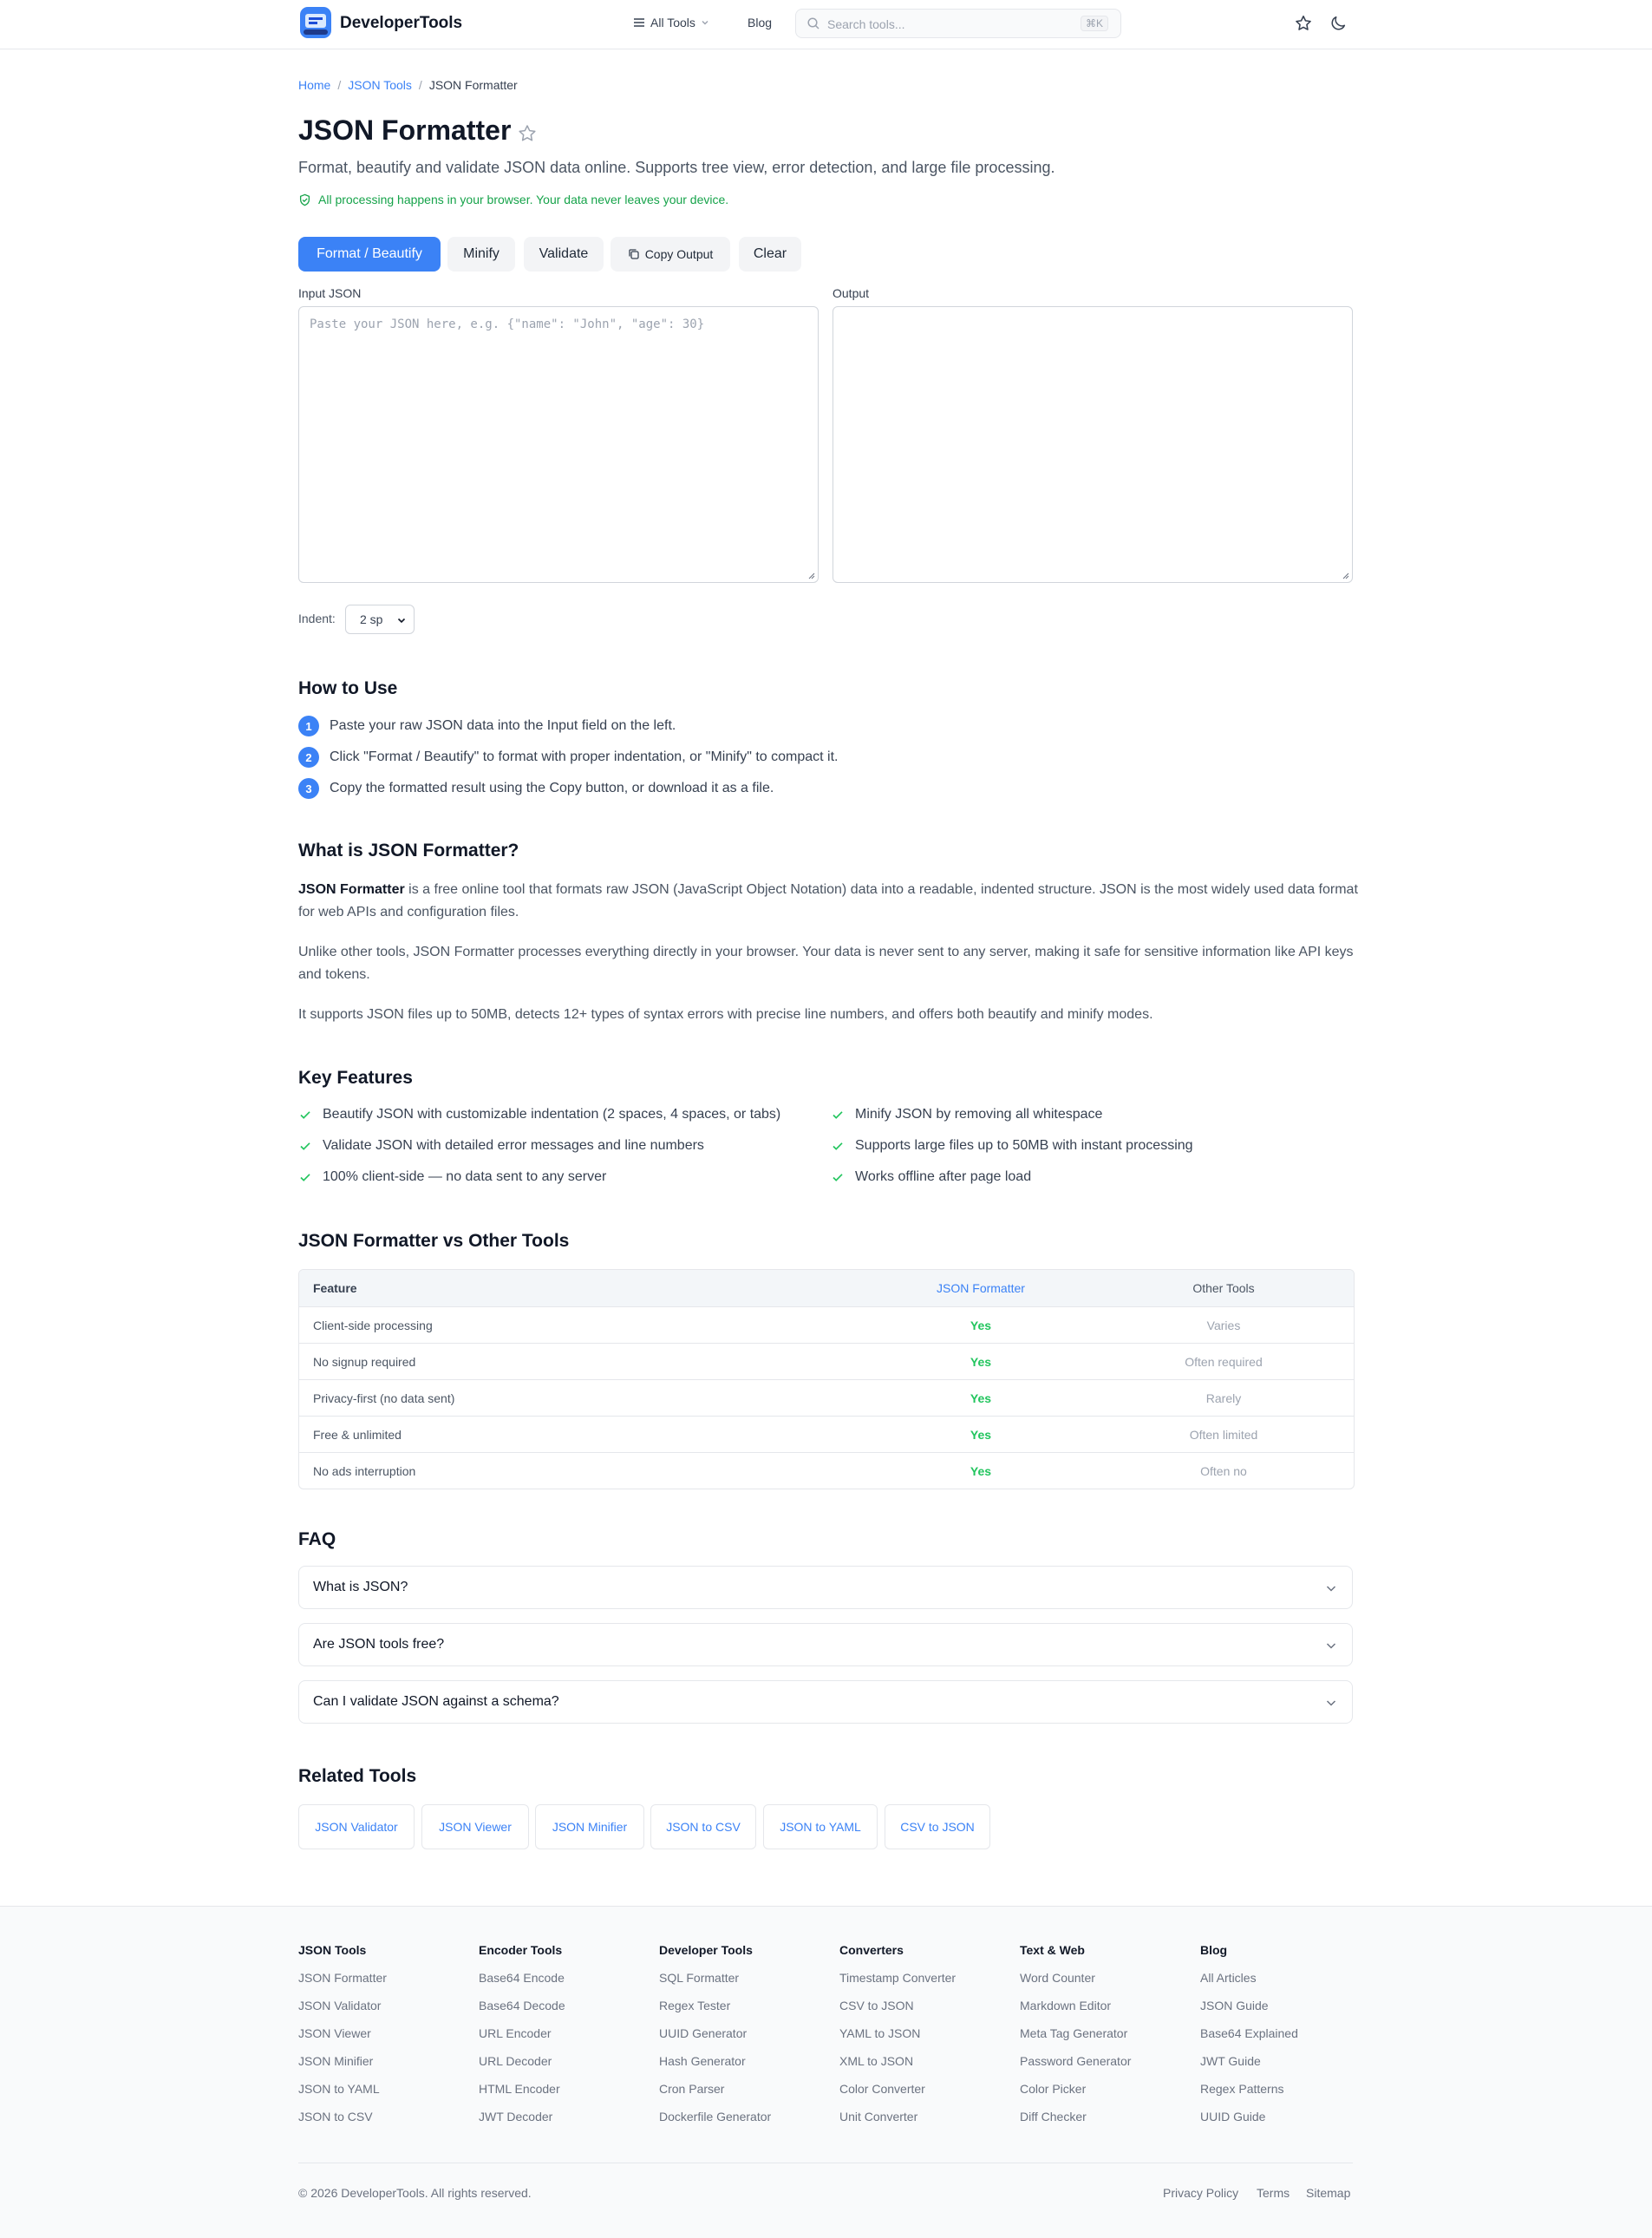 The image size is (1652, 2238). Describe the element at coordinates (898, 2094) in the screenshot. I see `footer-link: Color Converter` at that location.